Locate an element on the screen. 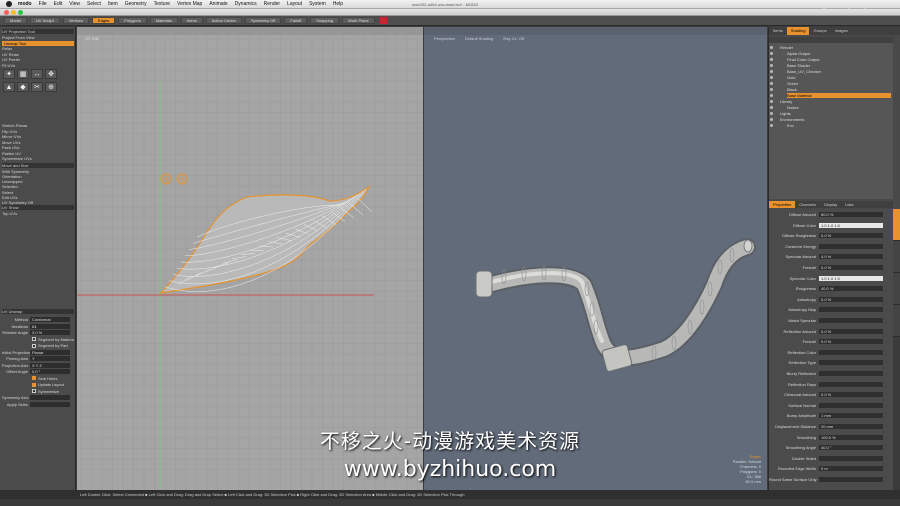  prop-value-clearcoat-amount: 0.0 % is located at coordinates (851, 395).